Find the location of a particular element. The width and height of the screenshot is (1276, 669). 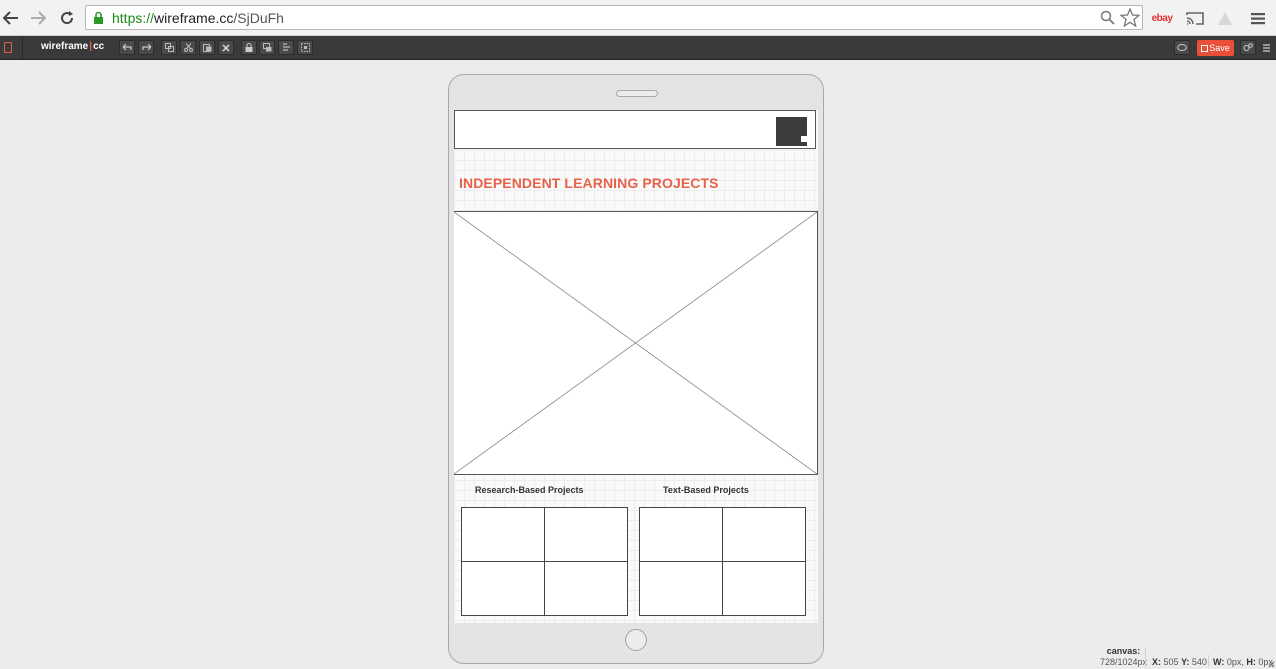

brand-logo: wireframe|cc is located at coordinates (72, 46).